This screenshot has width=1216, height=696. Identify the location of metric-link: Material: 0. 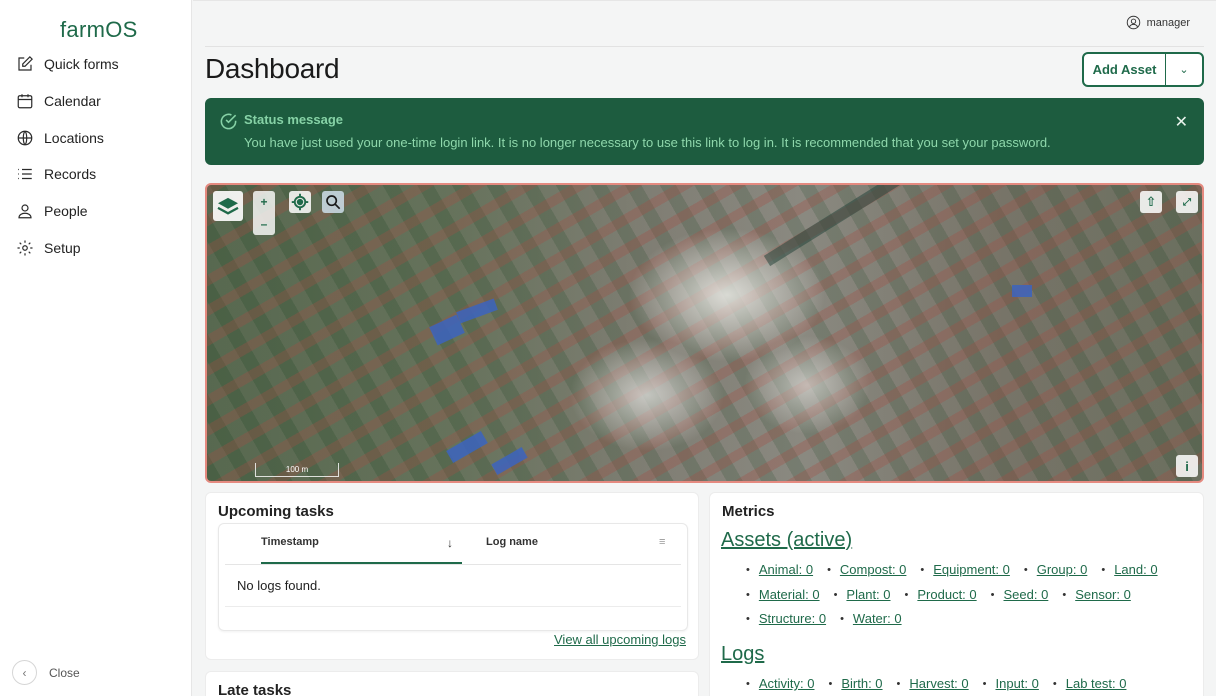
(789, 594).